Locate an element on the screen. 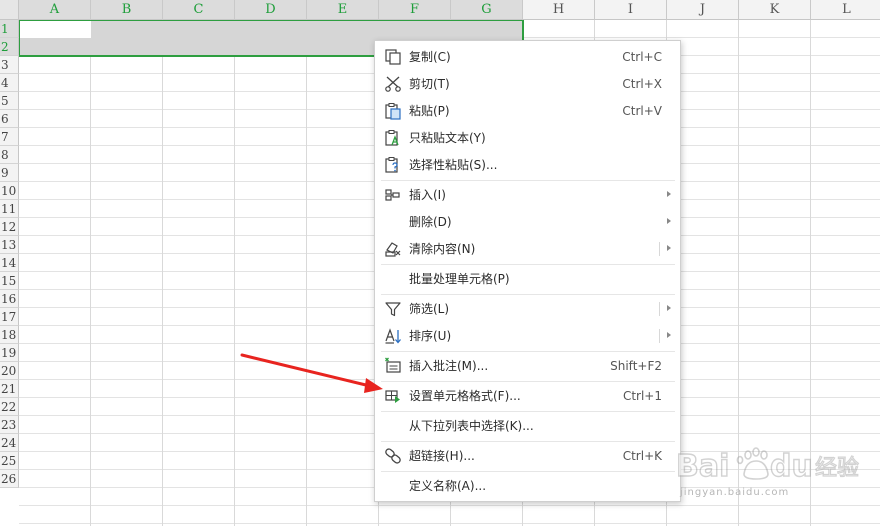  row-header-6: 6 is located at coordinates (9, 119).